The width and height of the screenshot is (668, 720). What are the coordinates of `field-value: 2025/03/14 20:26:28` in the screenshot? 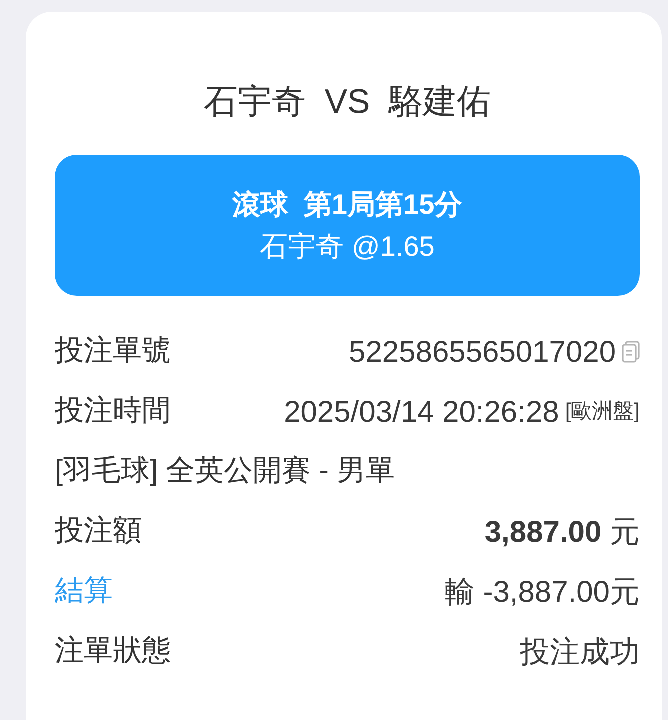 It's located at (422, 412).